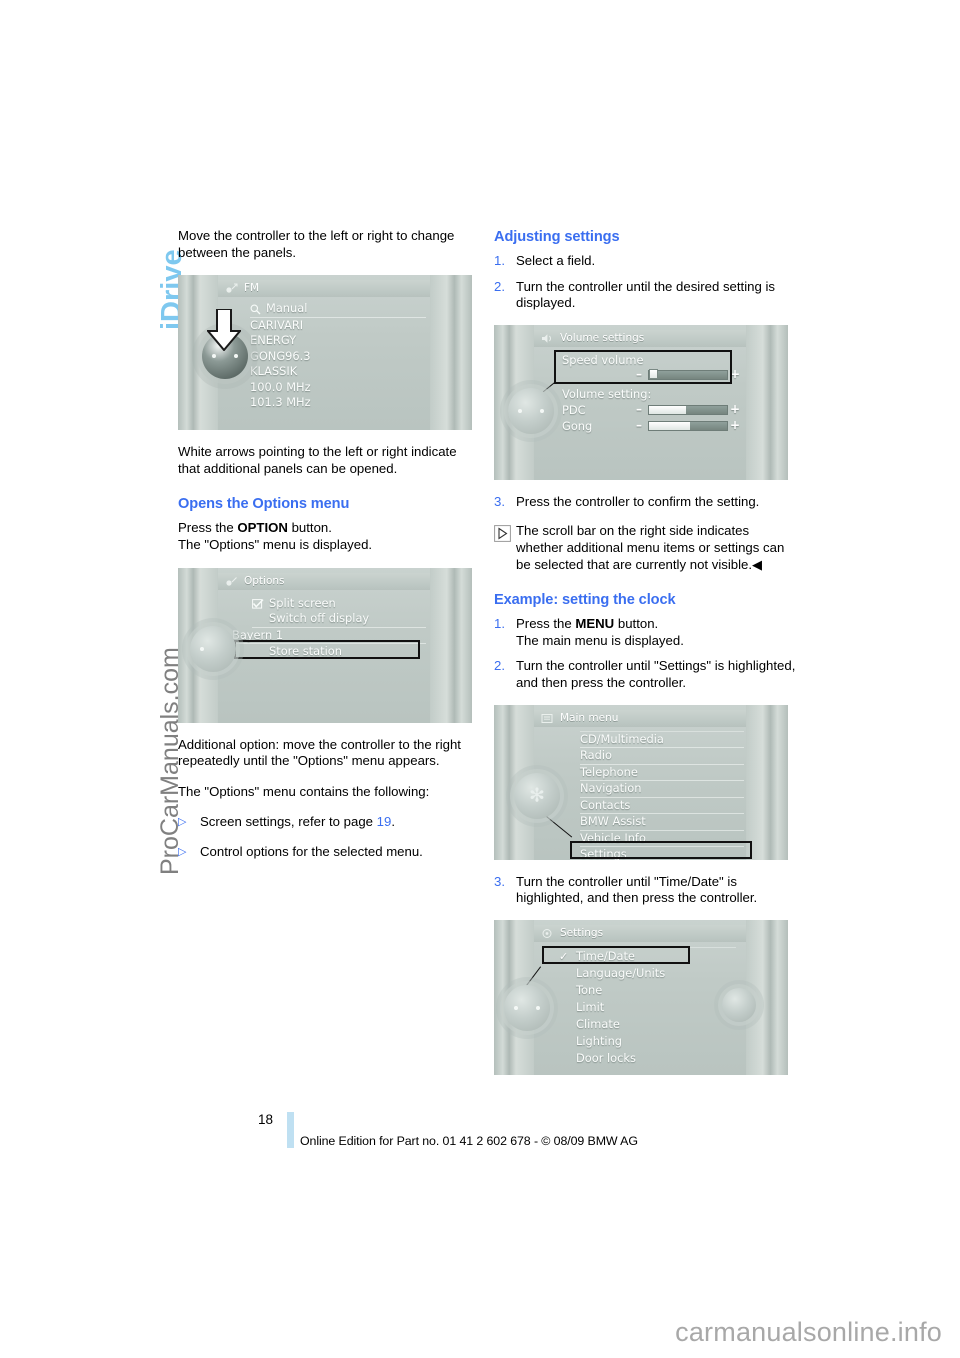  I want to click on list-item: Contacts, so click(662, 806).